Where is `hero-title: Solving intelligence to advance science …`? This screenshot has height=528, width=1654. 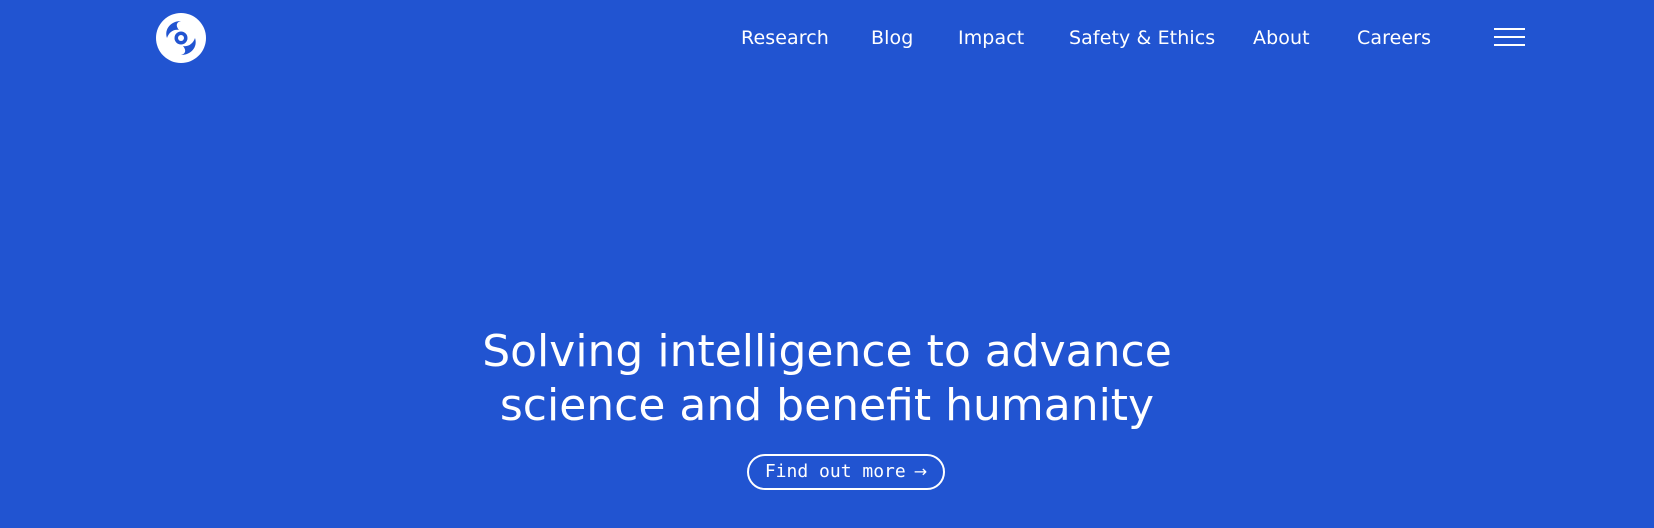
hero-title: Solving intelligence to advance science … is located at coordinates (827, 379).